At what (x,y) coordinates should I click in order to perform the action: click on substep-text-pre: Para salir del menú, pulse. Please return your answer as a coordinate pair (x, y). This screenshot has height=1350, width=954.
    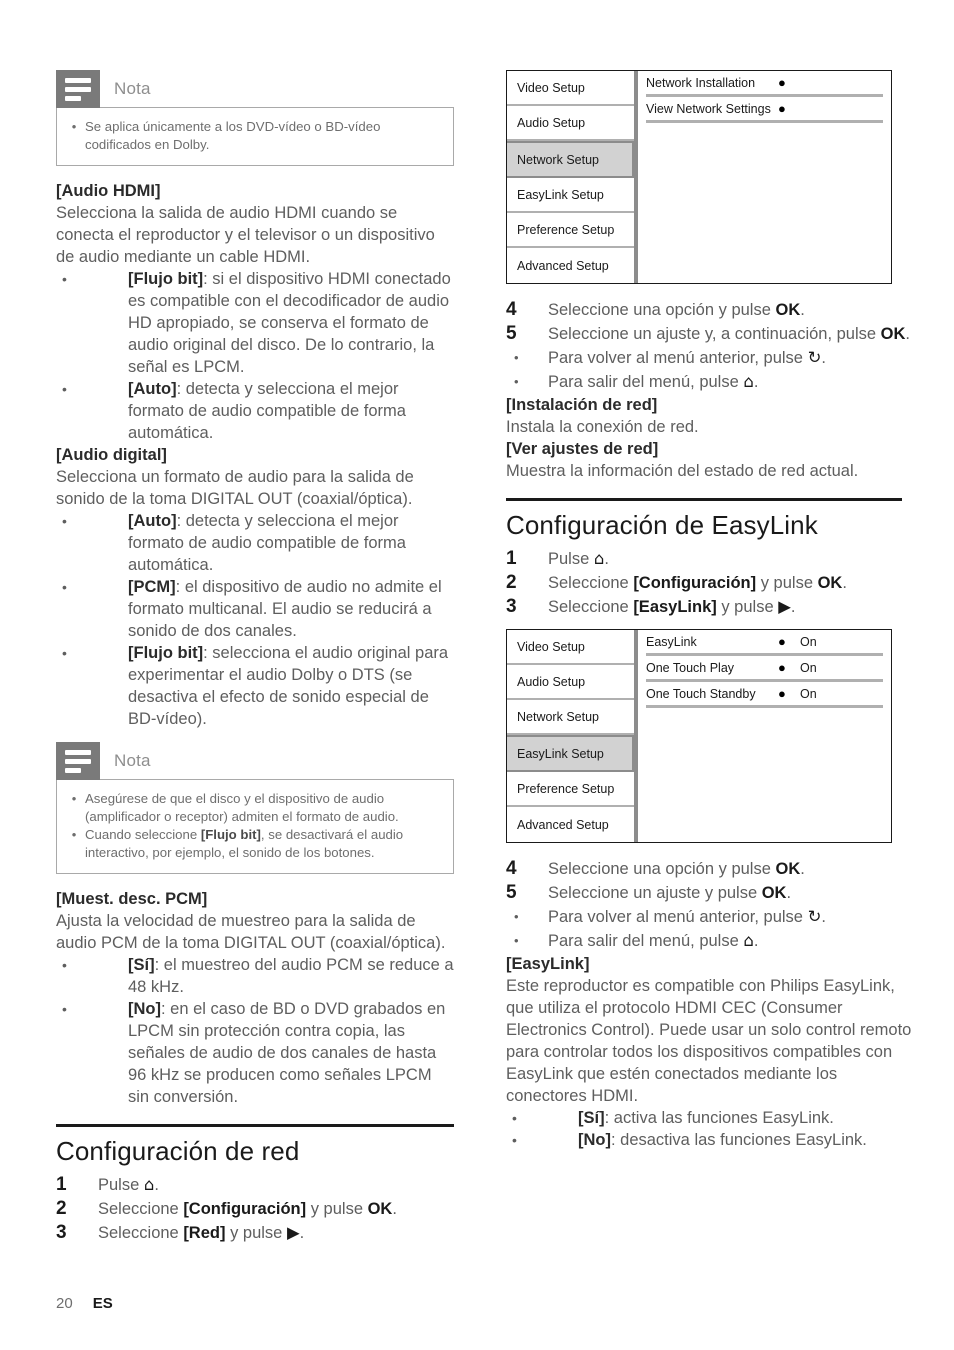
    Looking at the image, I should click on (646, 941).